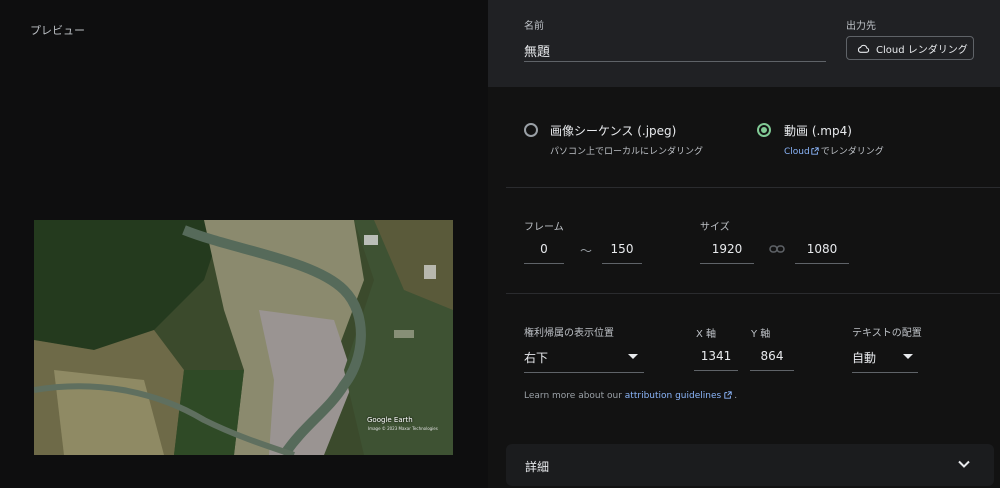 The image size is (1000, 488). What do you see at coordinates (584, 372) in the screenshot?
I see `position-underline` at bounding box center [584, 372].